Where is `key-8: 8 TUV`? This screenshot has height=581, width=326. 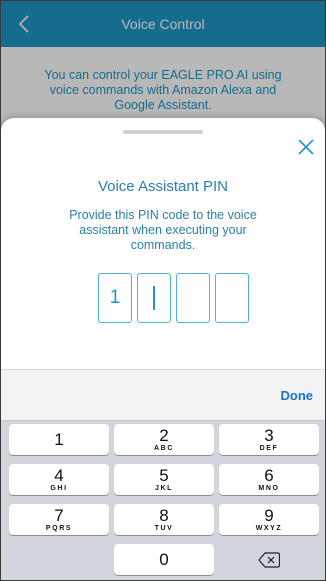
key-8: 8 TUV is located at coordinates (164, 519).